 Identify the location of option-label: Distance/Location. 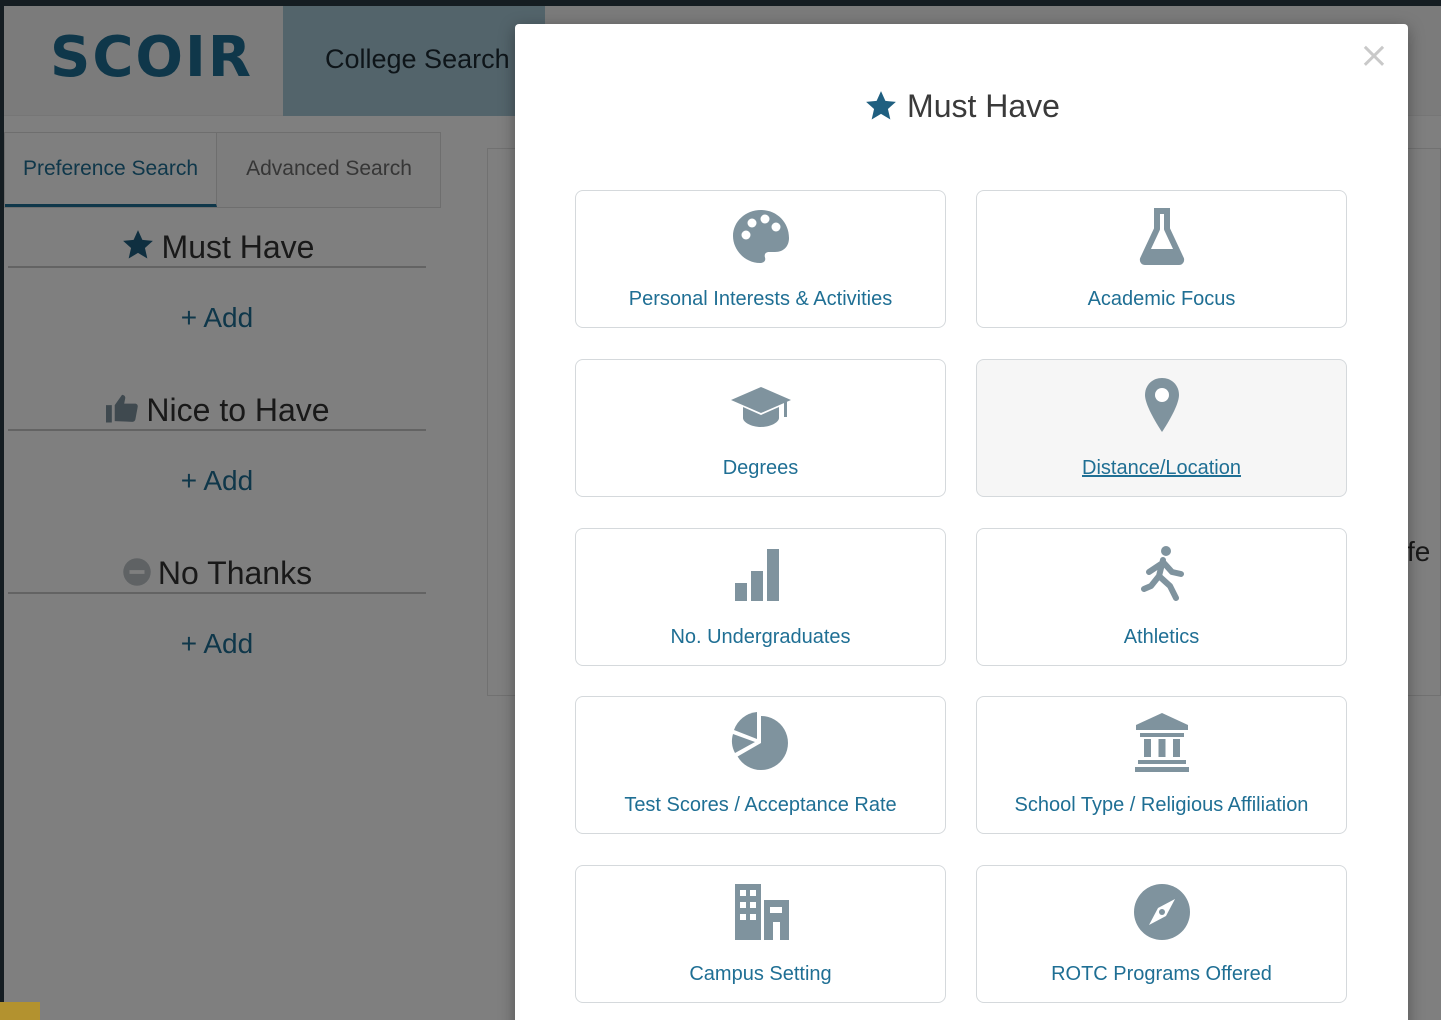
(1161, 468).